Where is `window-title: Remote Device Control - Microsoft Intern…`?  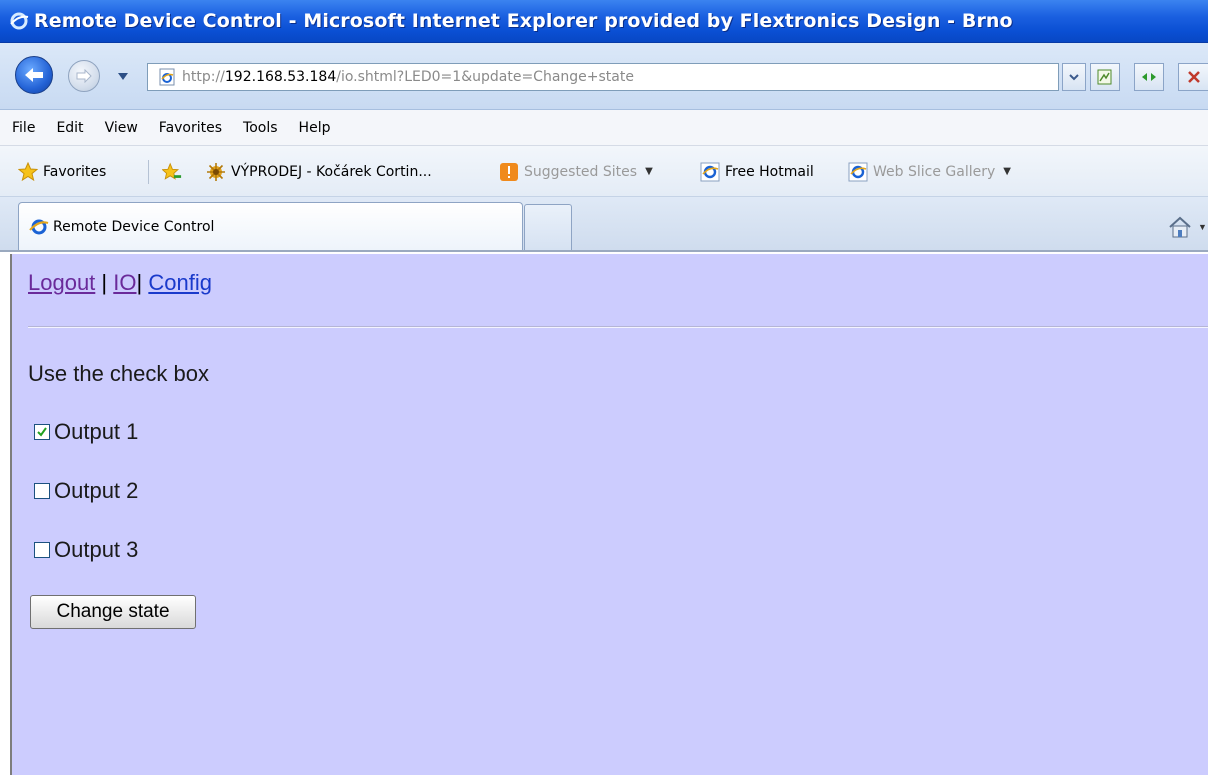
window-title: Remote Device Control - Microsoft Intern… is located at coordinates (523, 21).